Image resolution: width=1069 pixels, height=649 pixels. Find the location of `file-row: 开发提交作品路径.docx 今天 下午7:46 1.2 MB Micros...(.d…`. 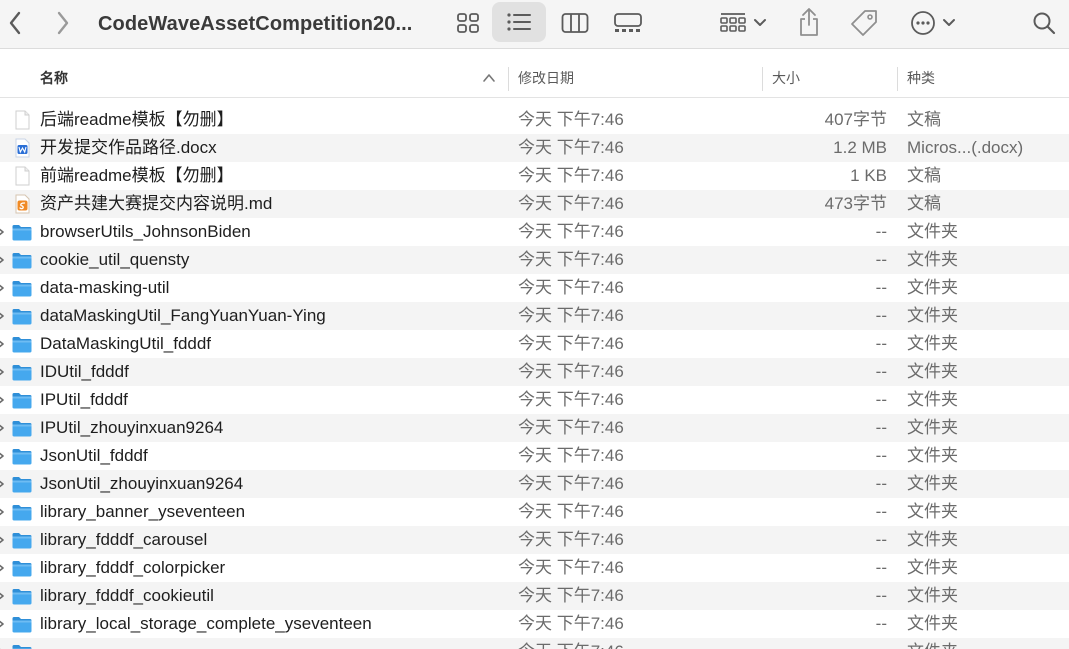

file-row: 开发提交作品路径.docx 今天 下午7:46 1.2 MB Micros...(.d… is located at coordinates (534, 148).